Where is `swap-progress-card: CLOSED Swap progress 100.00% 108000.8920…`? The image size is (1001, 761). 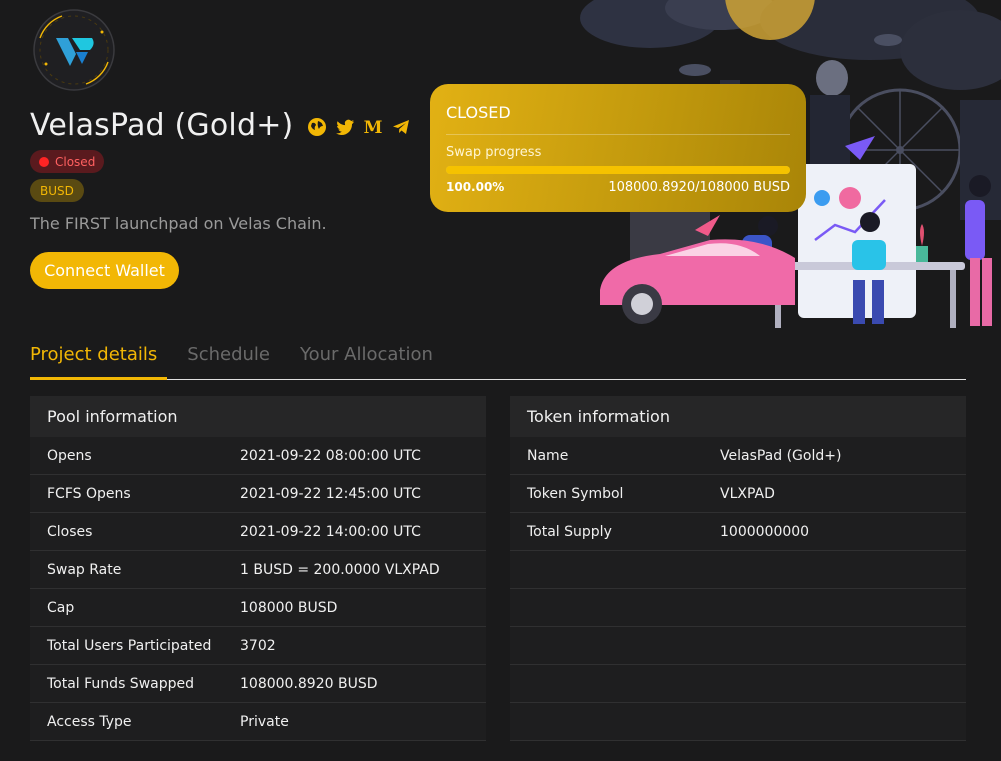 swap-progress-card: CLOSED Swap progress 100.00% 108000.8920… is located at coordinates (618, 148).